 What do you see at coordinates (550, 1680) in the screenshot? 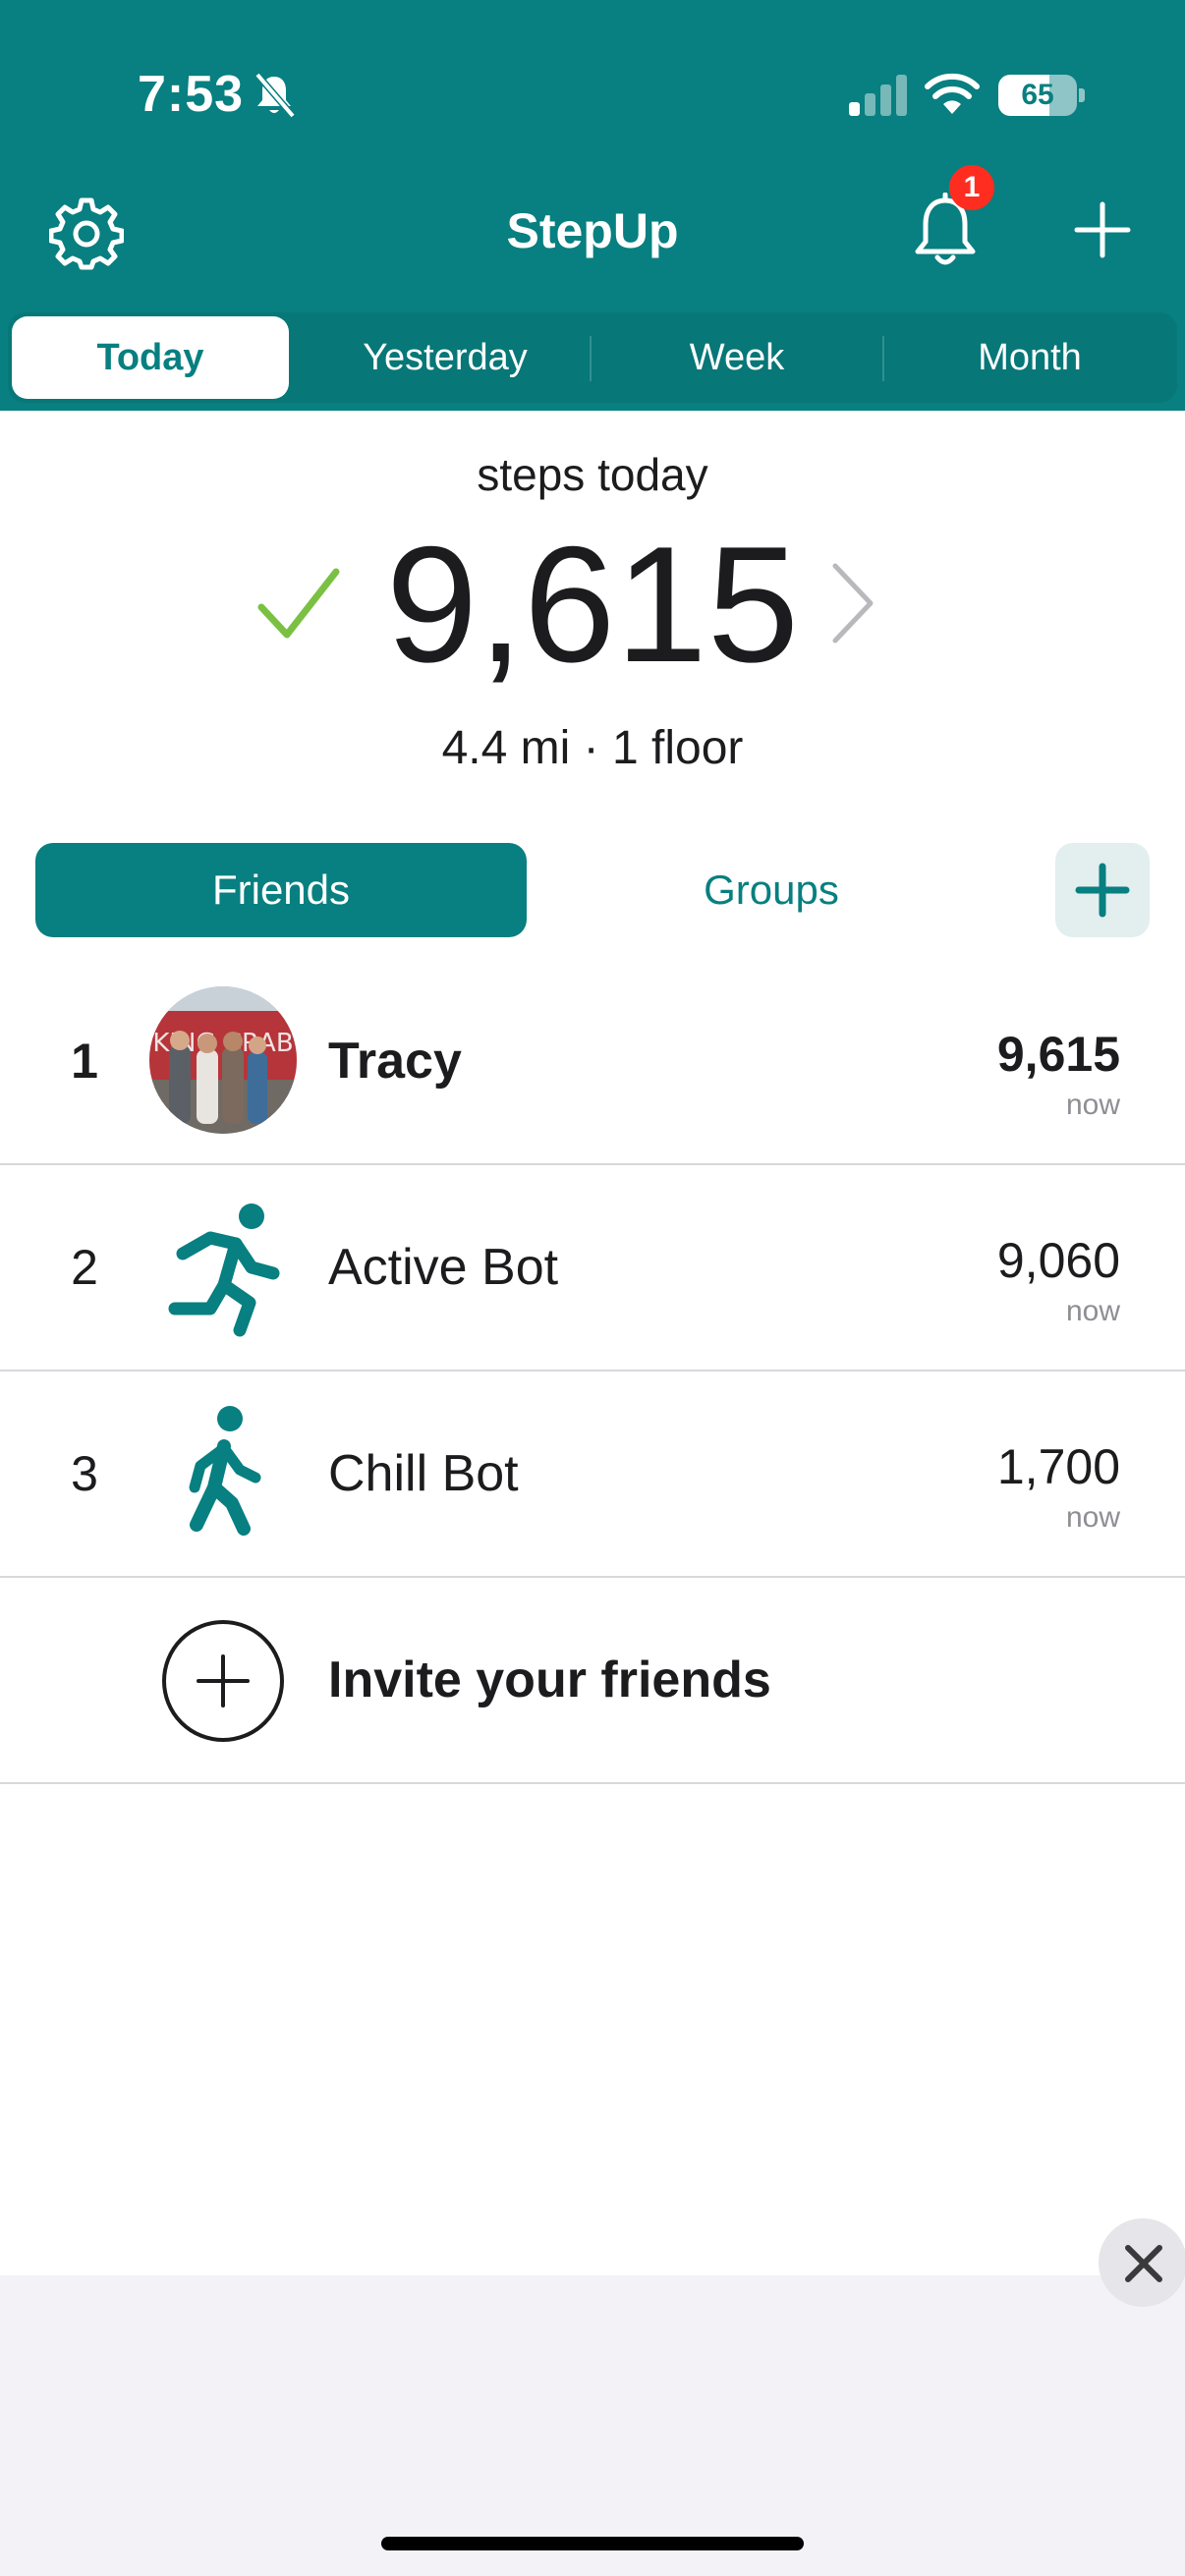
I see `invite-label: Invite your friends` at bounding box center [550, 1680].